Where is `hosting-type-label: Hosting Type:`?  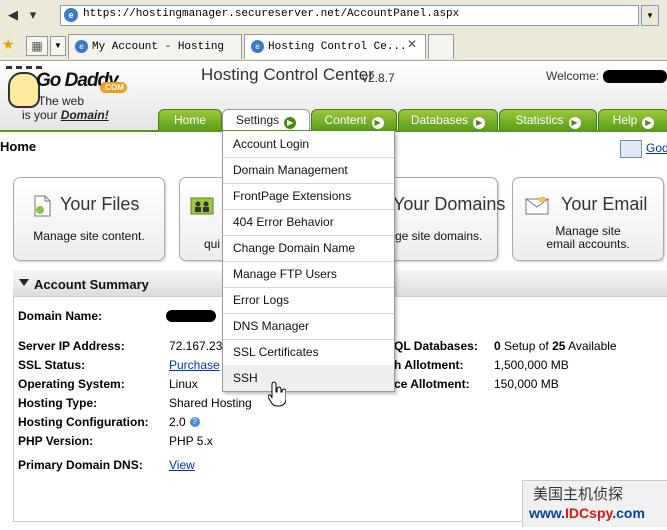 hosting-type-label: Hosting Type: is located at coordinates (58, 403).